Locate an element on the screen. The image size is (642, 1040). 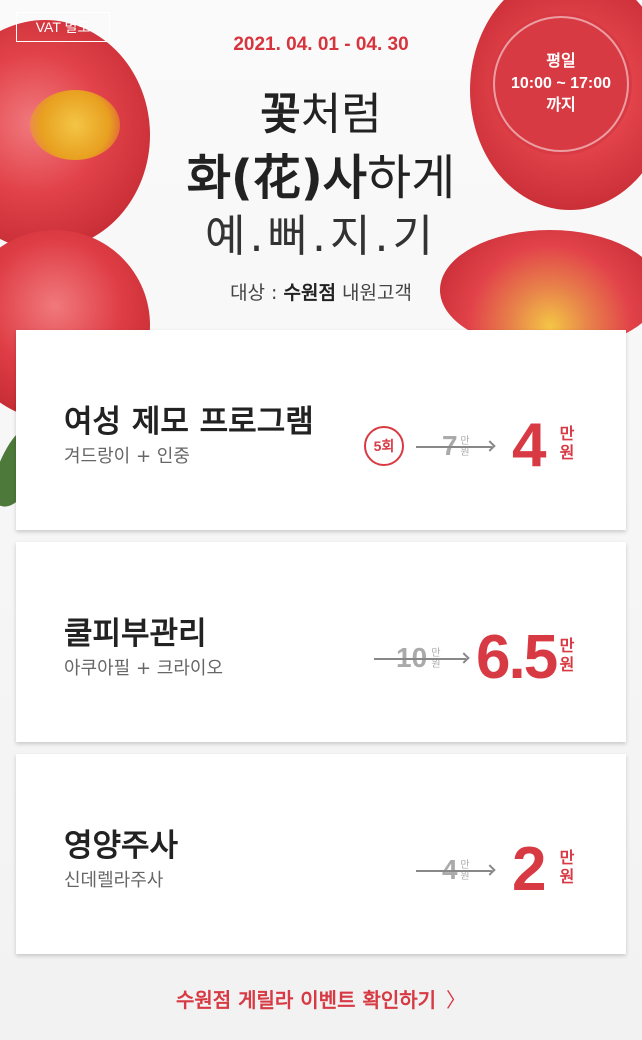
guerrilla-event-link: 수원점 게릴라 이벤트 확인하기 〉 is located at coordinates (321, 998).